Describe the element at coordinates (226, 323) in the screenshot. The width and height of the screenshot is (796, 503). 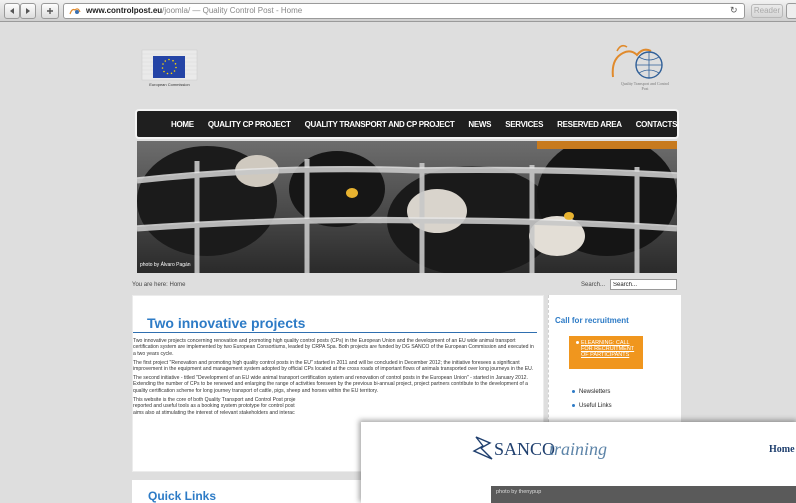
I see `article-title: Two innovative projects` at that location.